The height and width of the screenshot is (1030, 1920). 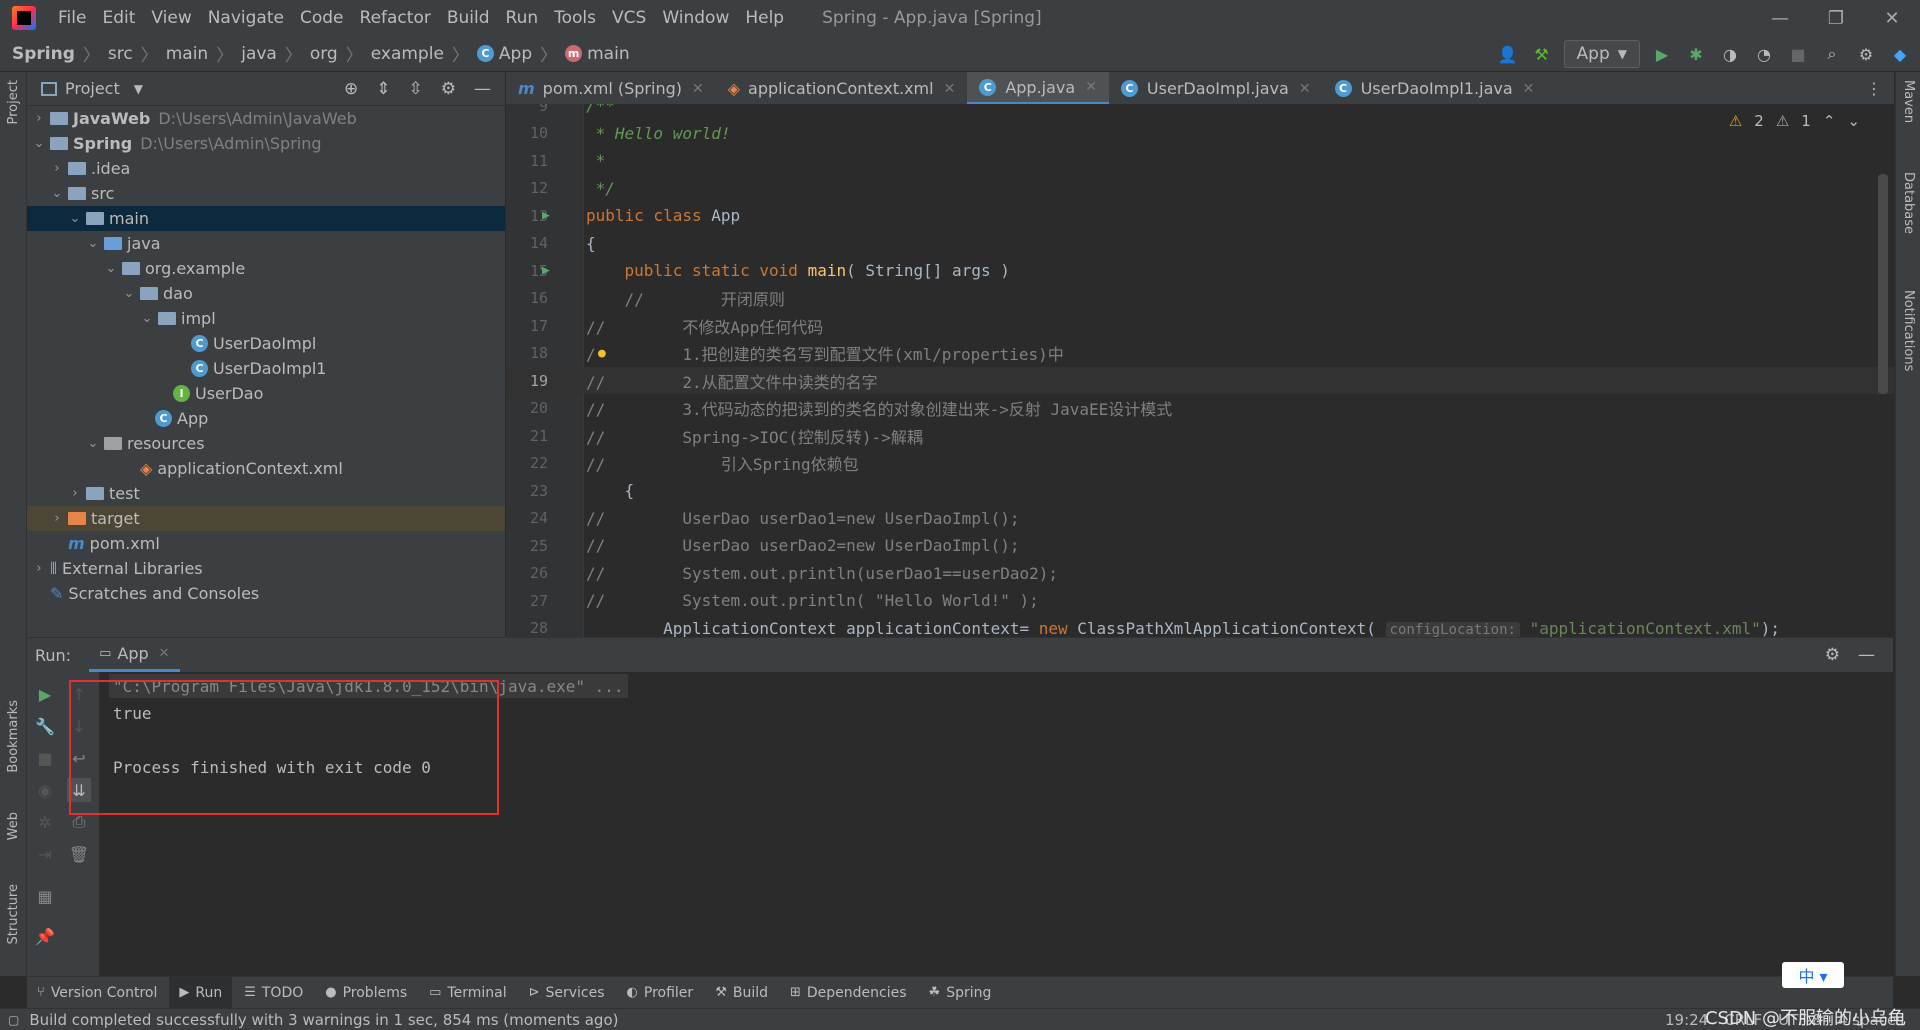 I want to click on breadcrumb-item: main 〉, so click(x=203, y=54).